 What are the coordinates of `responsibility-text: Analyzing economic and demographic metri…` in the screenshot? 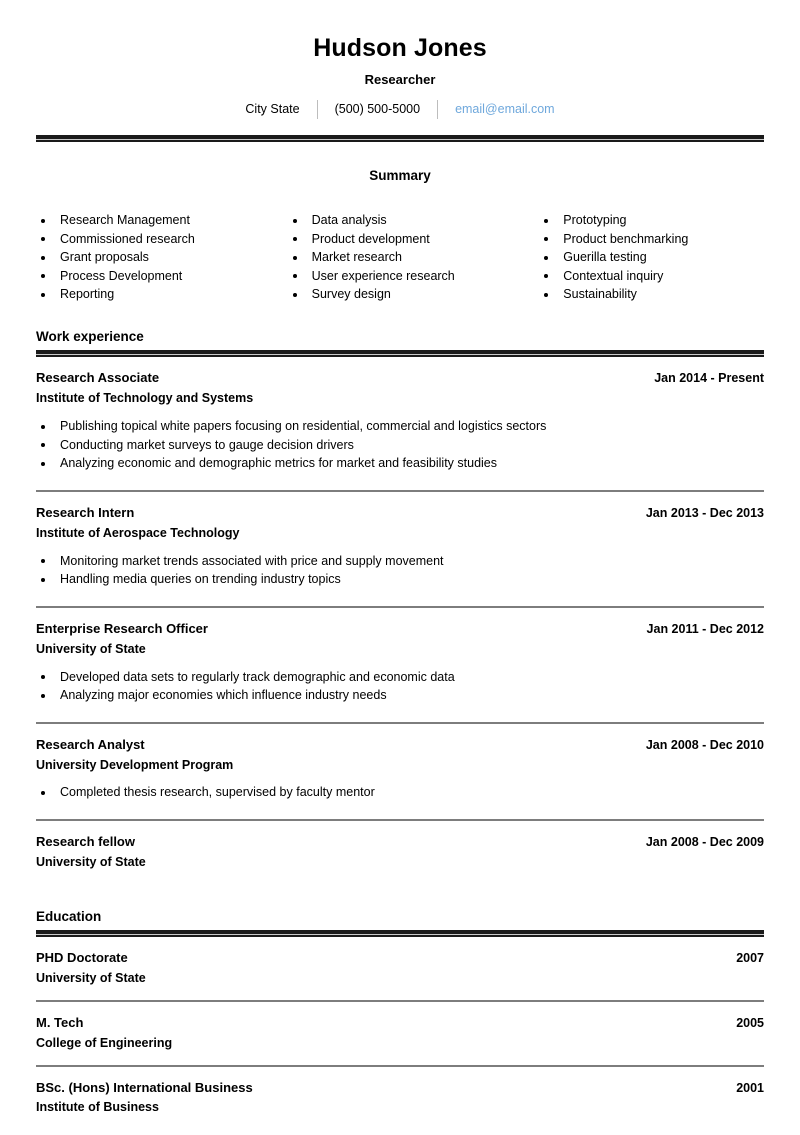 It's located at (279, 463).